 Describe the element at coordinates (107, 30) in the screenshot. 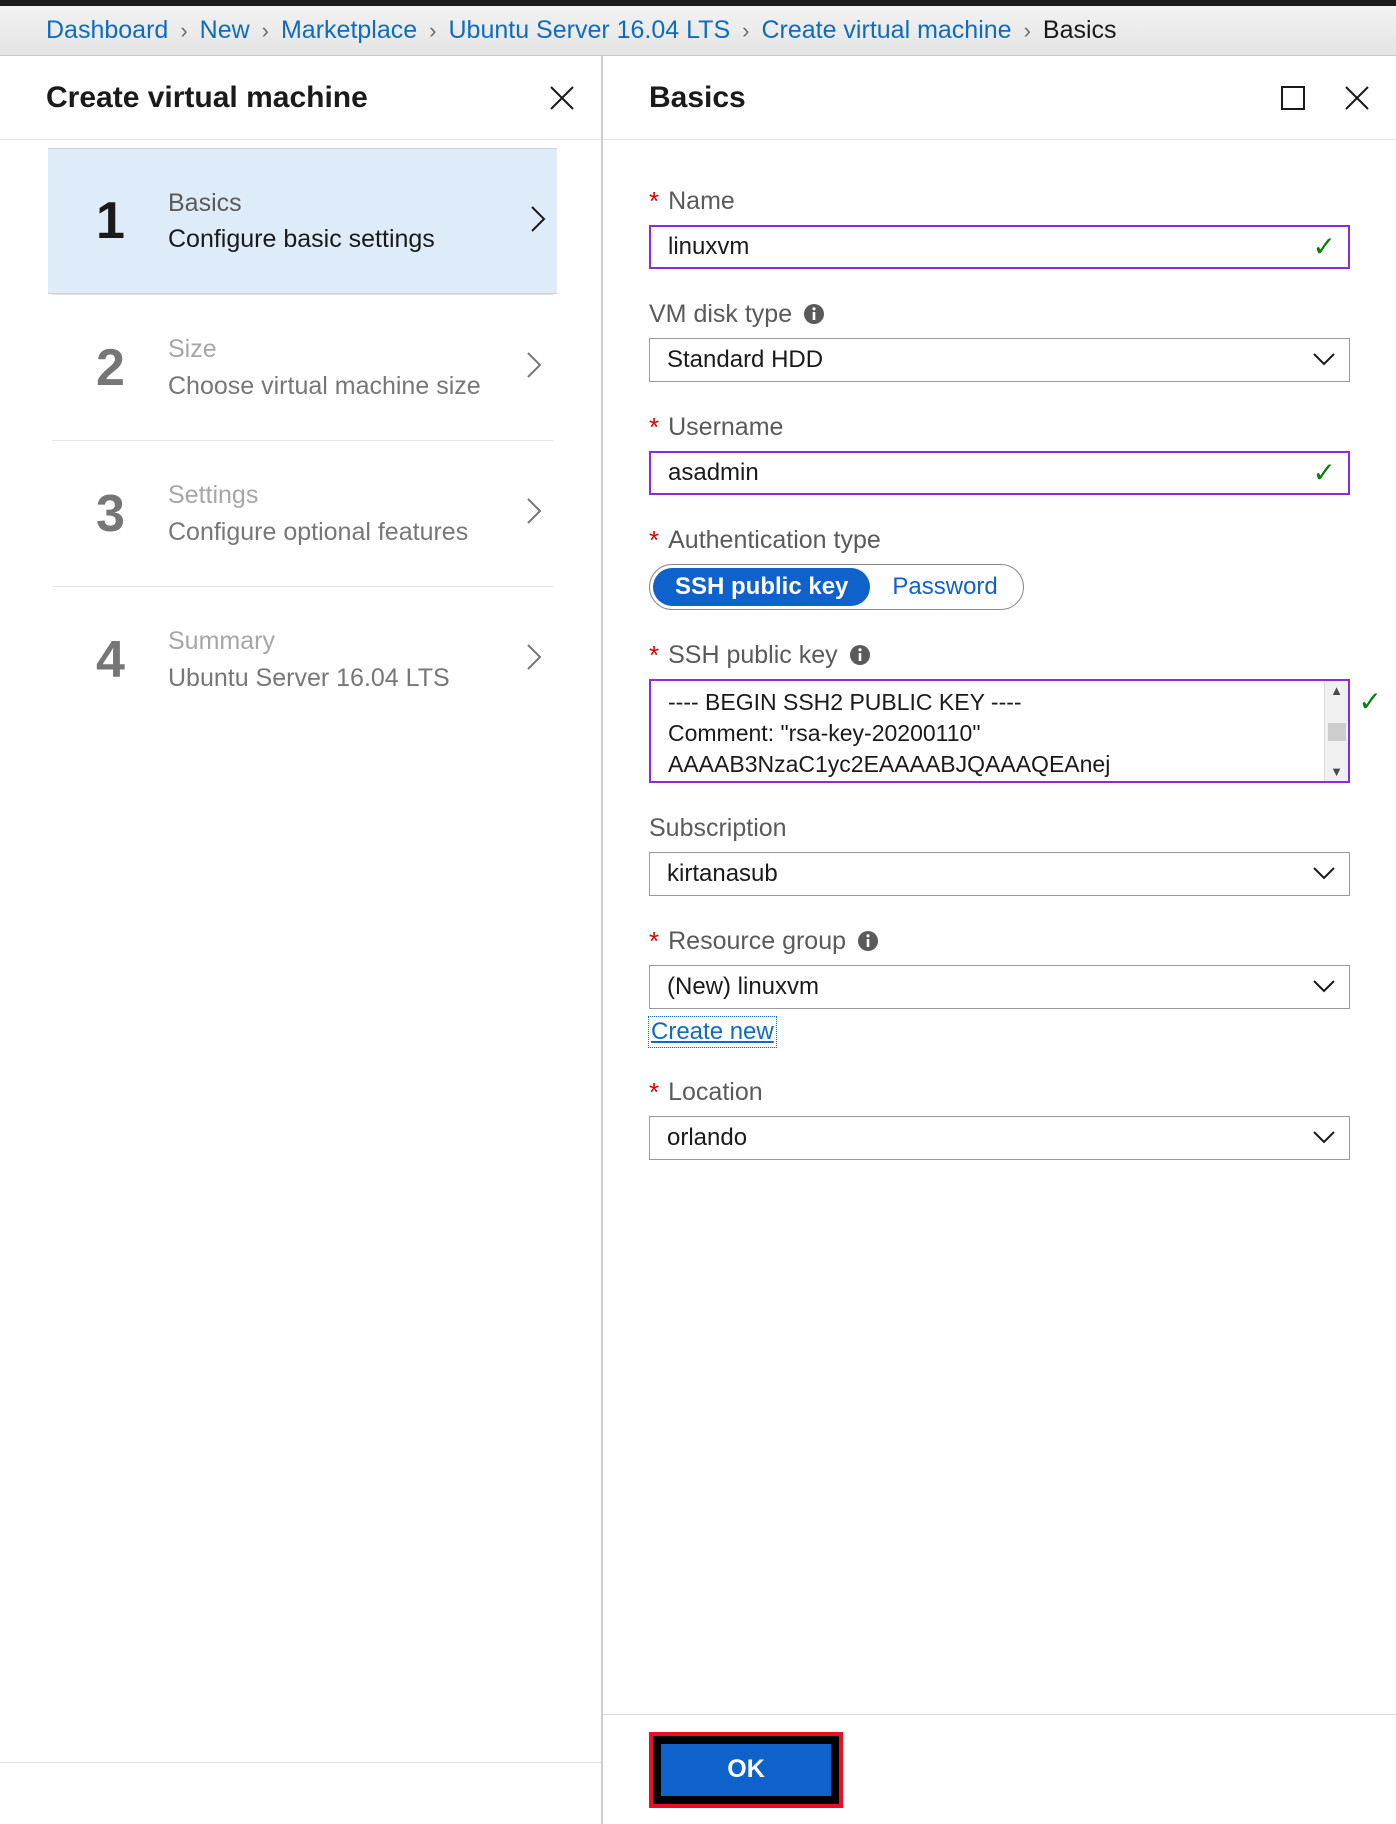

I see `breadcrumb-item-dashboard: Dashboard` at that location.